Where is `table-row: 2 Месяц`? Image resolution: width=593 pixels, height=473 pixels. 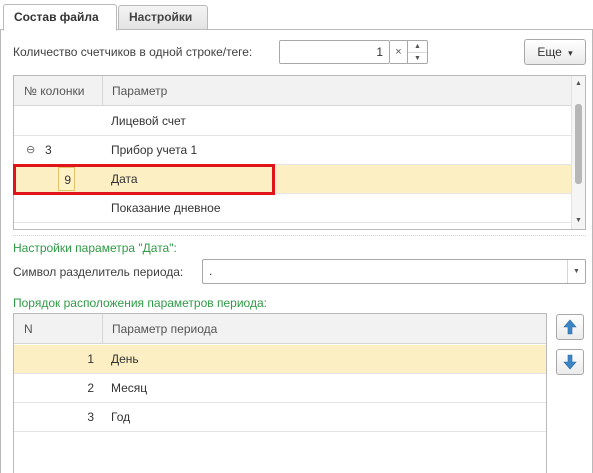
table-row: 2 Месяц is located at coordinates (280, 388).